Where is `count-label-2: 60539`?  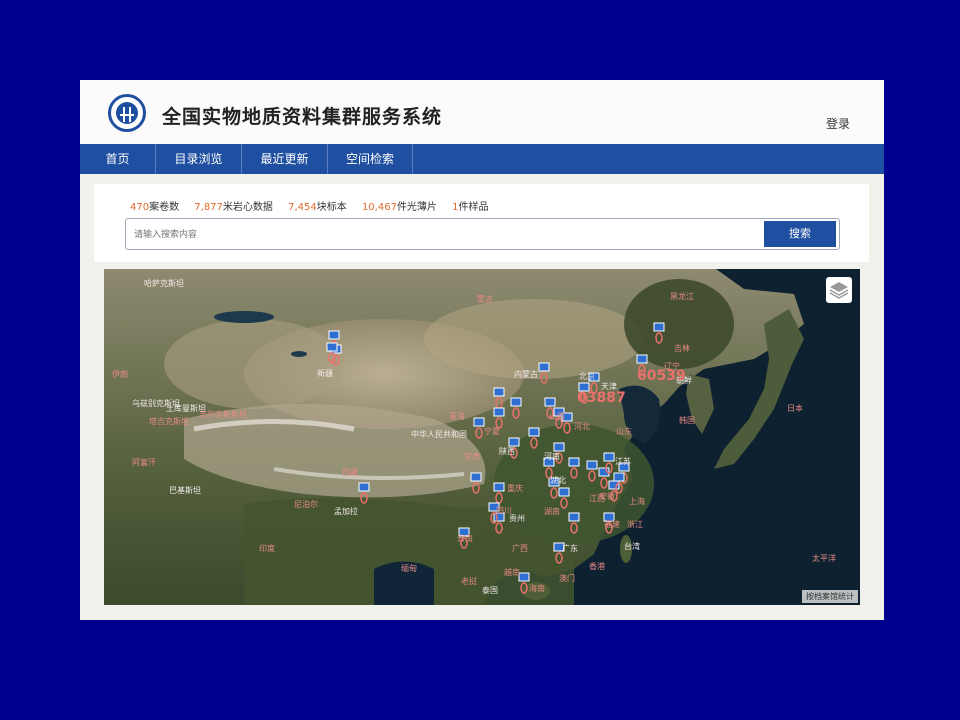 count-label-2: 60539 is located at coordinates (661, 376).